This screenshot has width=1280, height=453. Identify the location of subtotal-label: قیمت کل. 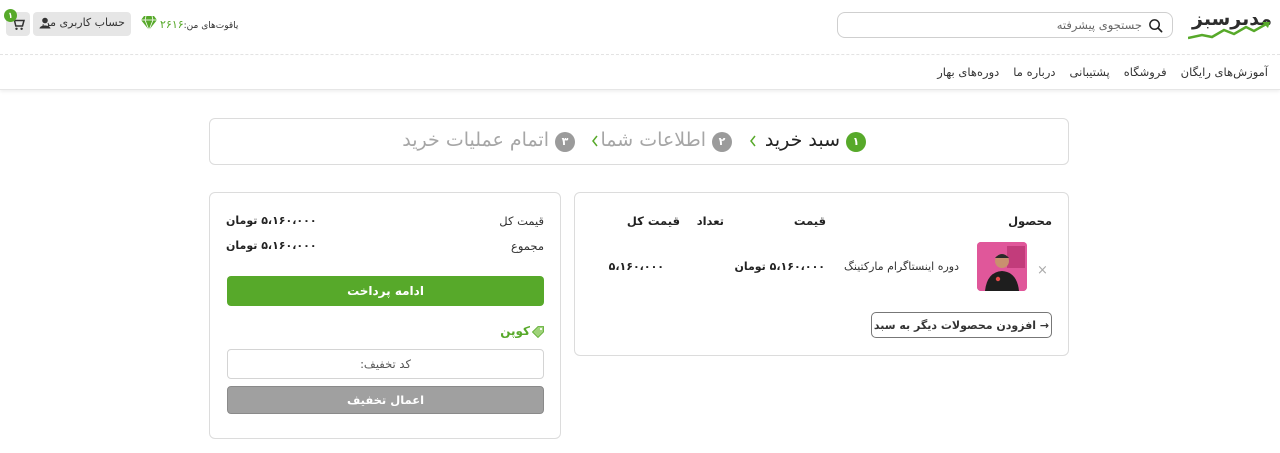
(521, 221).